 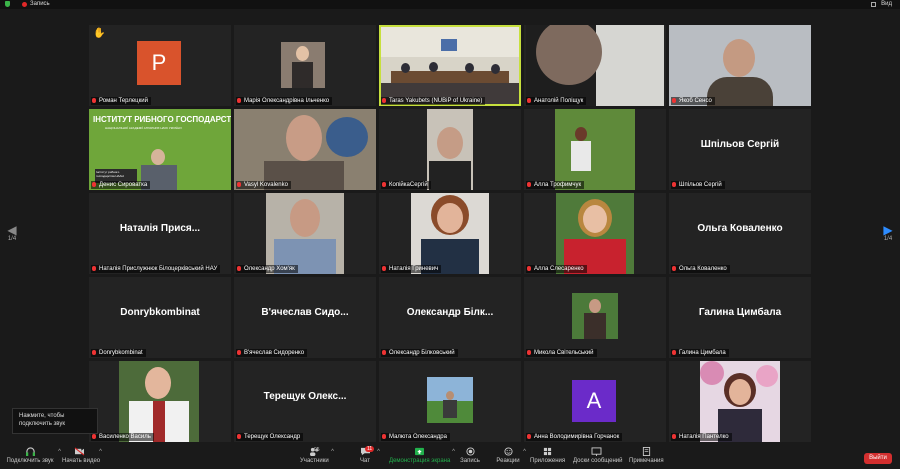 I want to click on participant-tile: Олександр Хом'як, so click(x=305, y=233).